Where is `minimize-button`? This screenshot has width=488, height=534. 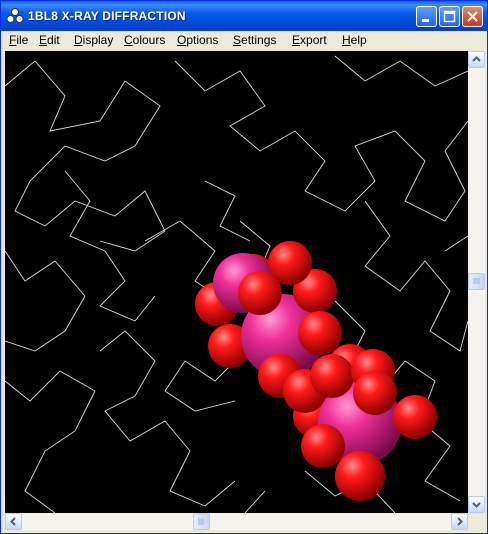
minimize-button is located at coordinates (426, 16).